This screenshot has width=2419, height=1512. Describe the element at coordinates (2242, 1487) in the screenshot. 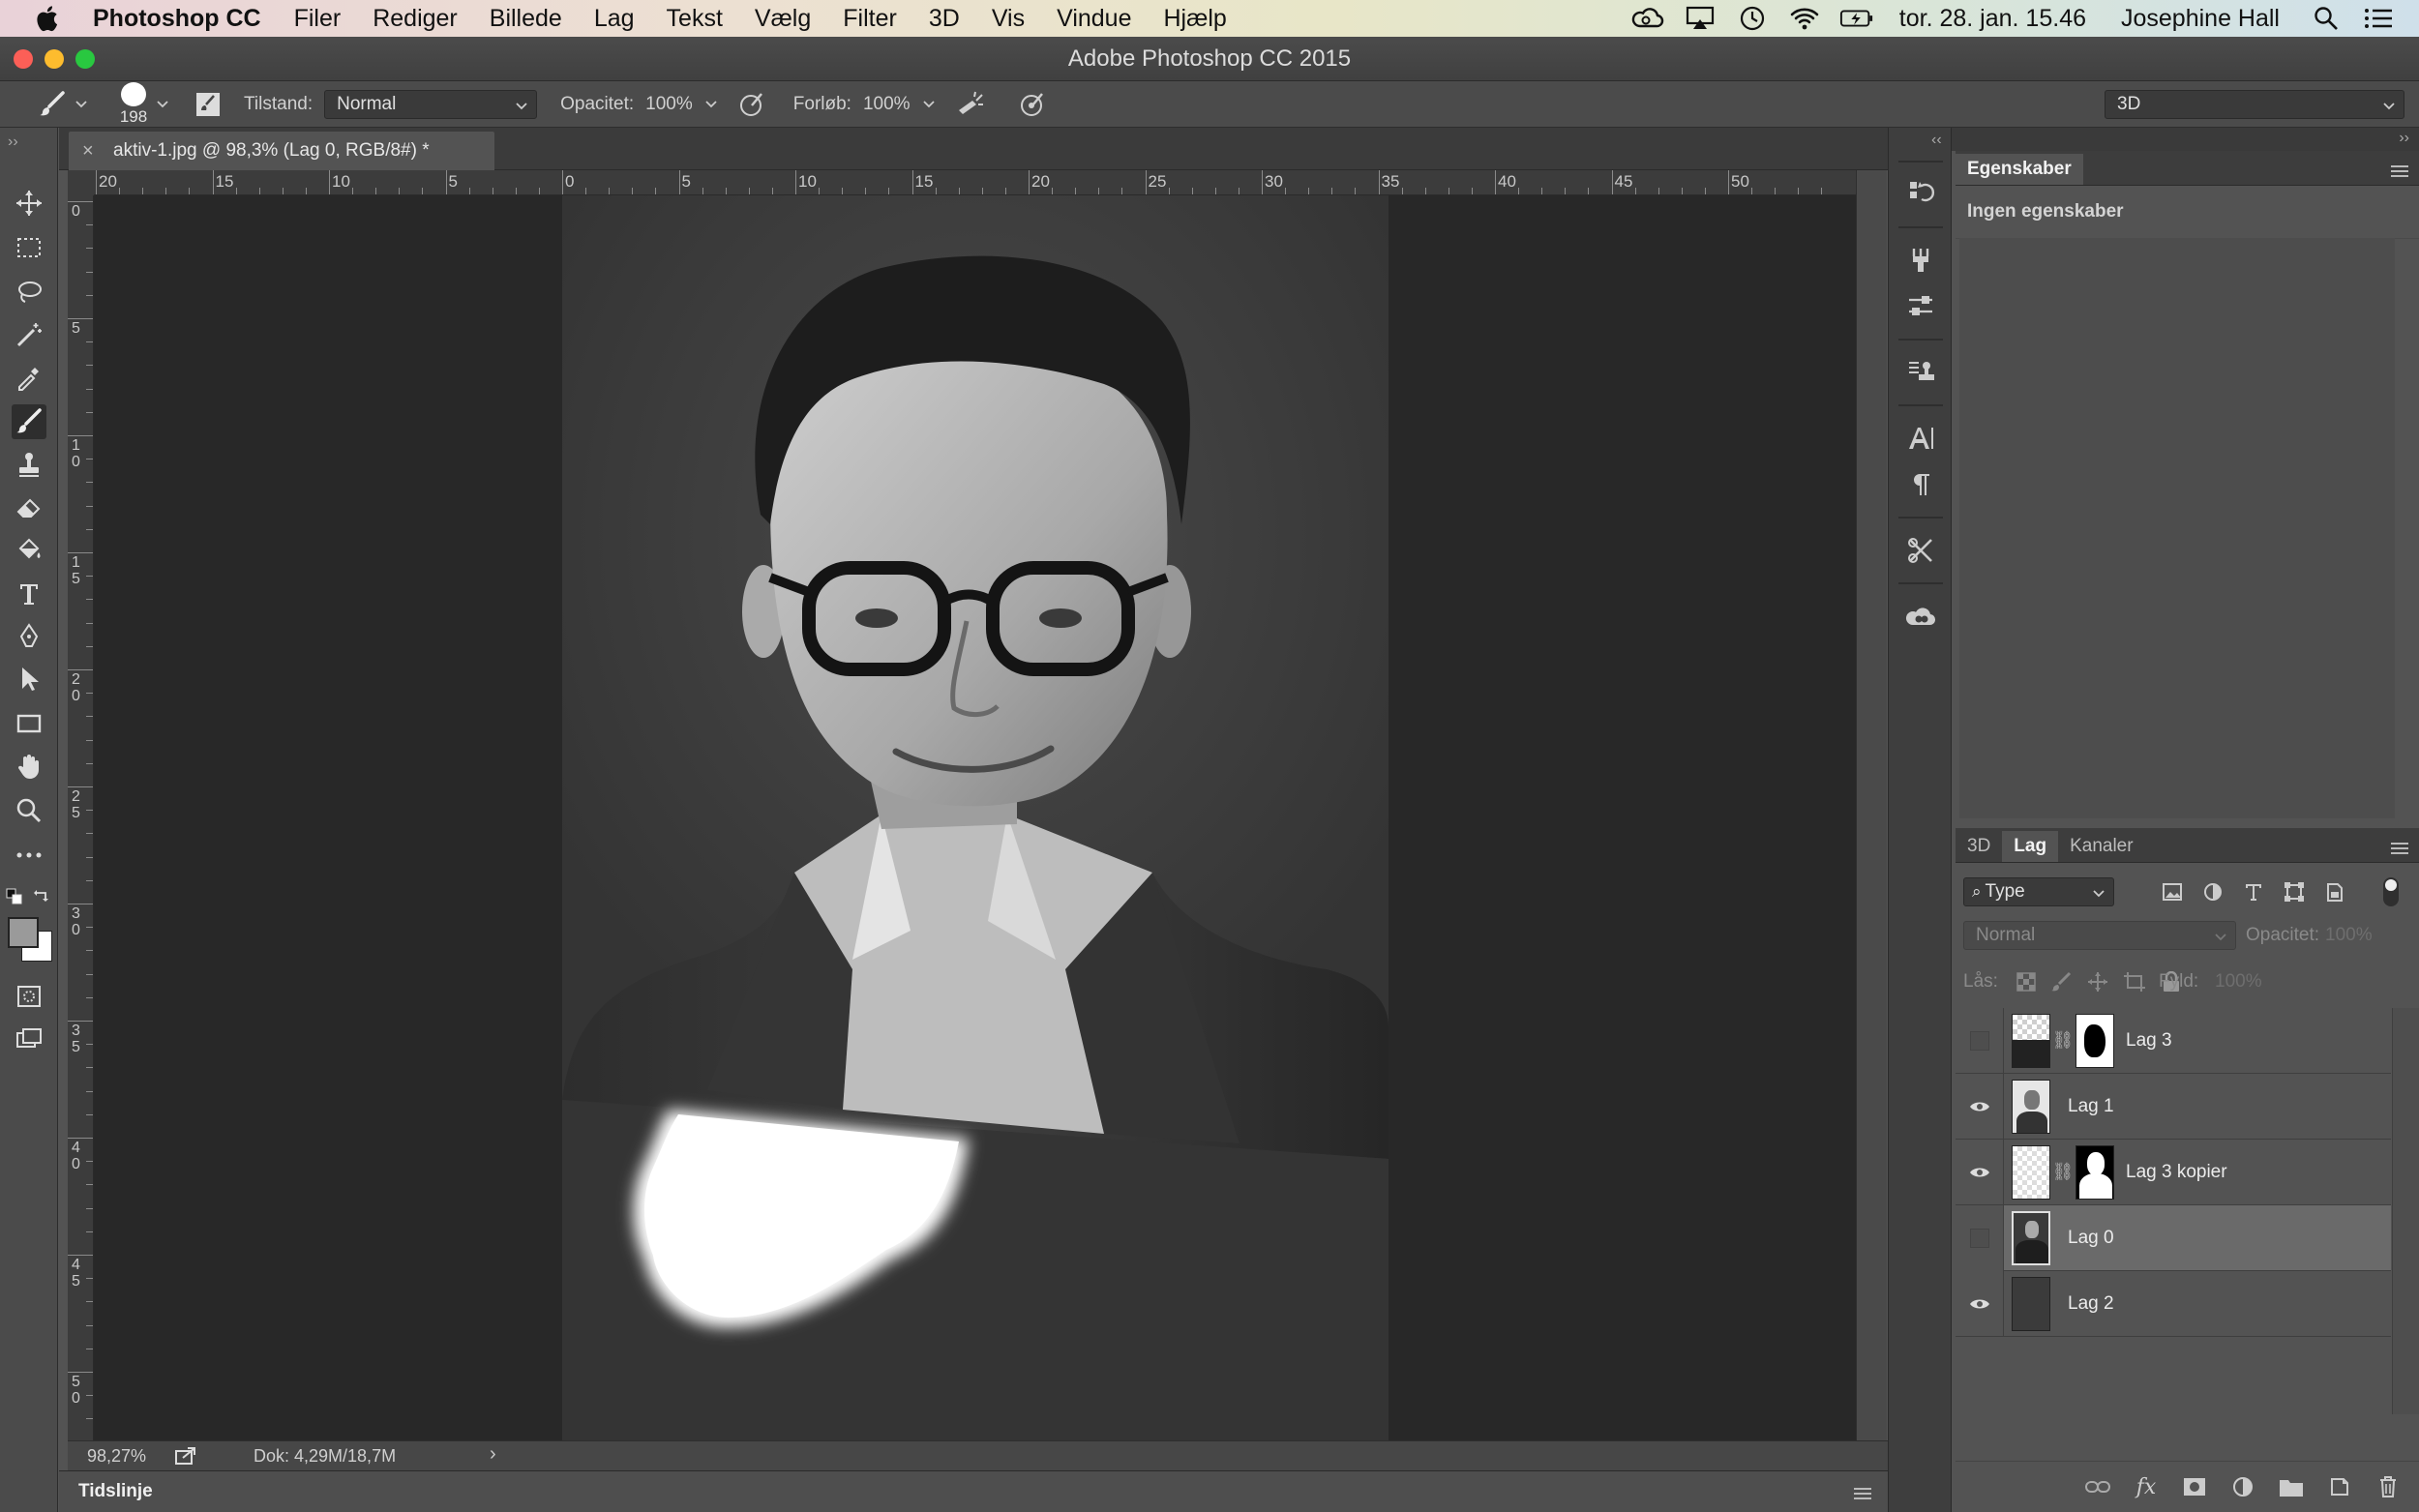

I see `new-adjustment-layer-icon` at that location.